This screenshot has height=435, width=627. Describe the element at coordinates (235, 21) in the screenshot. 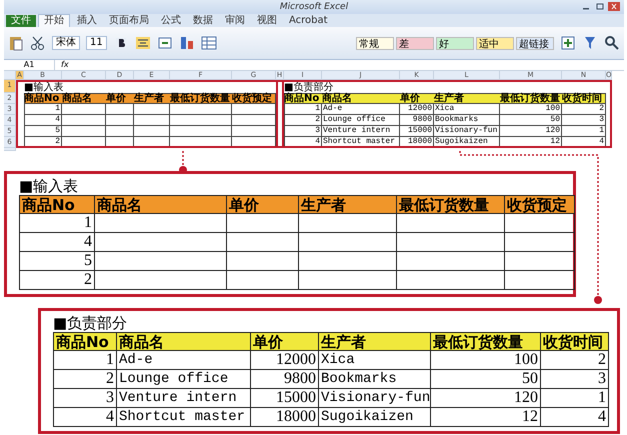

I see `ribbon-tab: 审阅` at that location.